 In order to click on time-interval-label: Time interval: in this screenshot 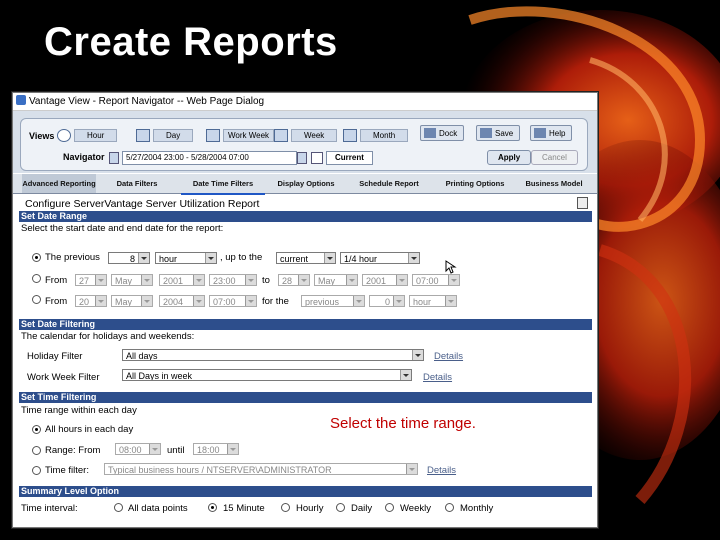, I will do `click(49, 508)`.